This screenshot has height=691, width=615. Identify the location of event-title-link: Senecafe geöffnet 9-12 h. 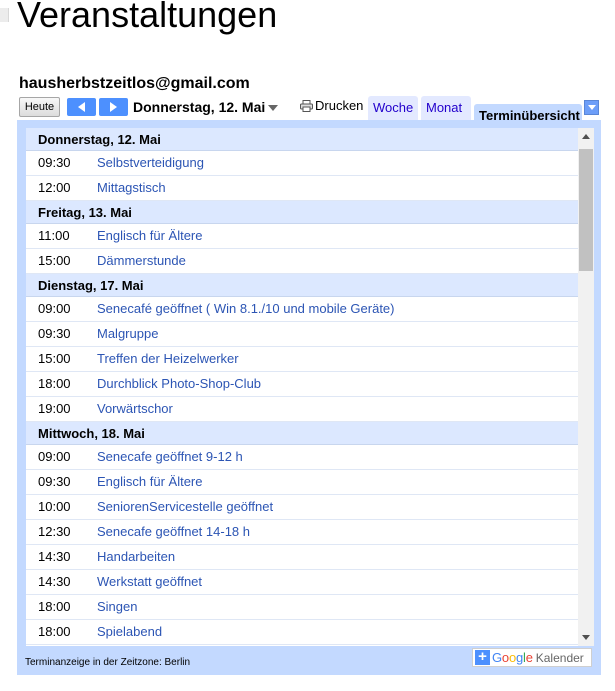
(170, 457).